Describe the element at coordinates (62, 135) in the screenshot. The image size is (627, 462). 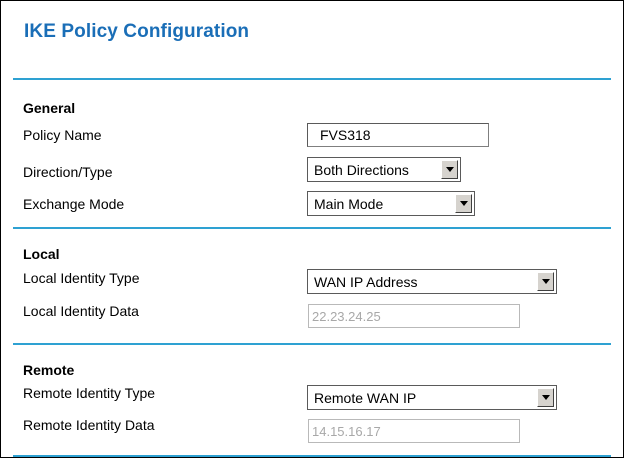
I see `policy-name-label: Policy Name` at that location.